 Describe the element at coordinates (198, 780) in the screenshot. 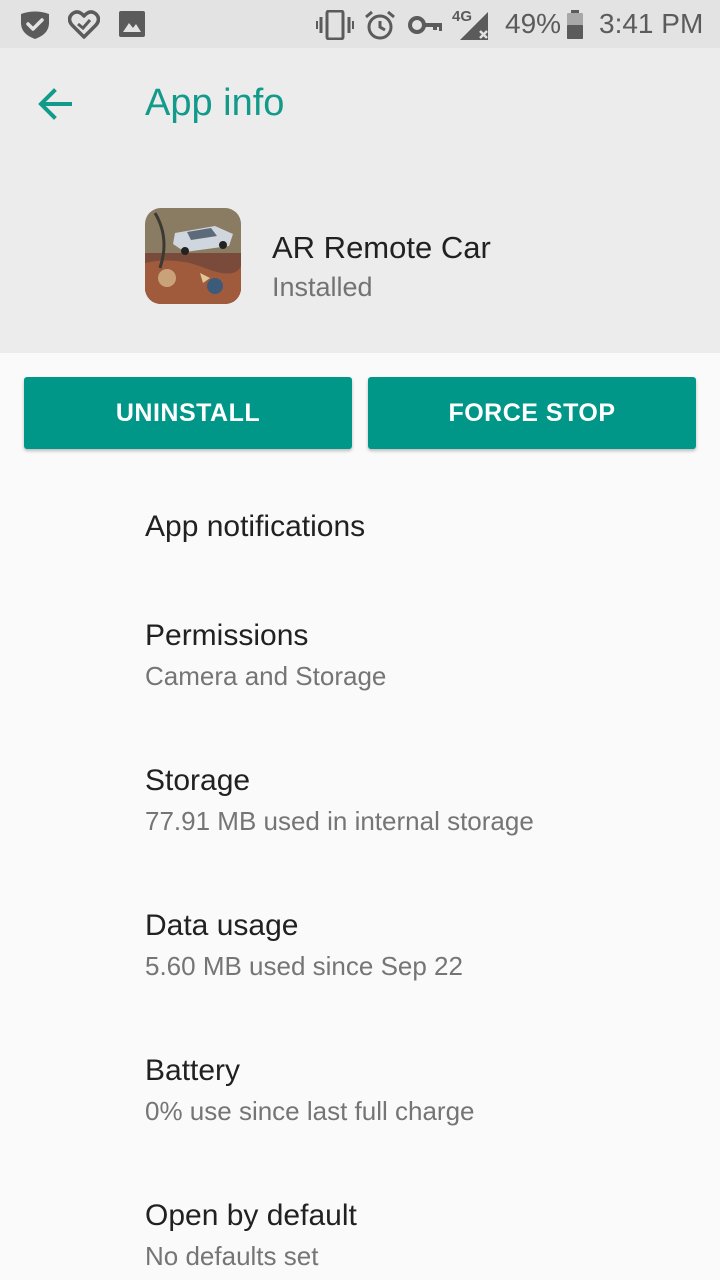

I see `setting-title: Storage` at that location.